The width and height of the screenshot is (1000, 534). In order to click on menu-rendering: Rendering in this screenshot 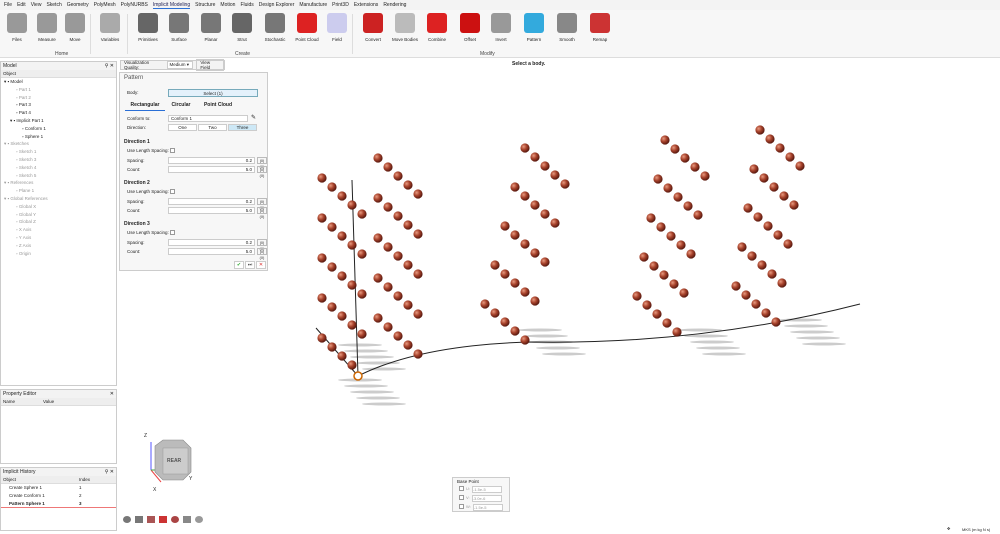, I will do `click(394, 5)`.